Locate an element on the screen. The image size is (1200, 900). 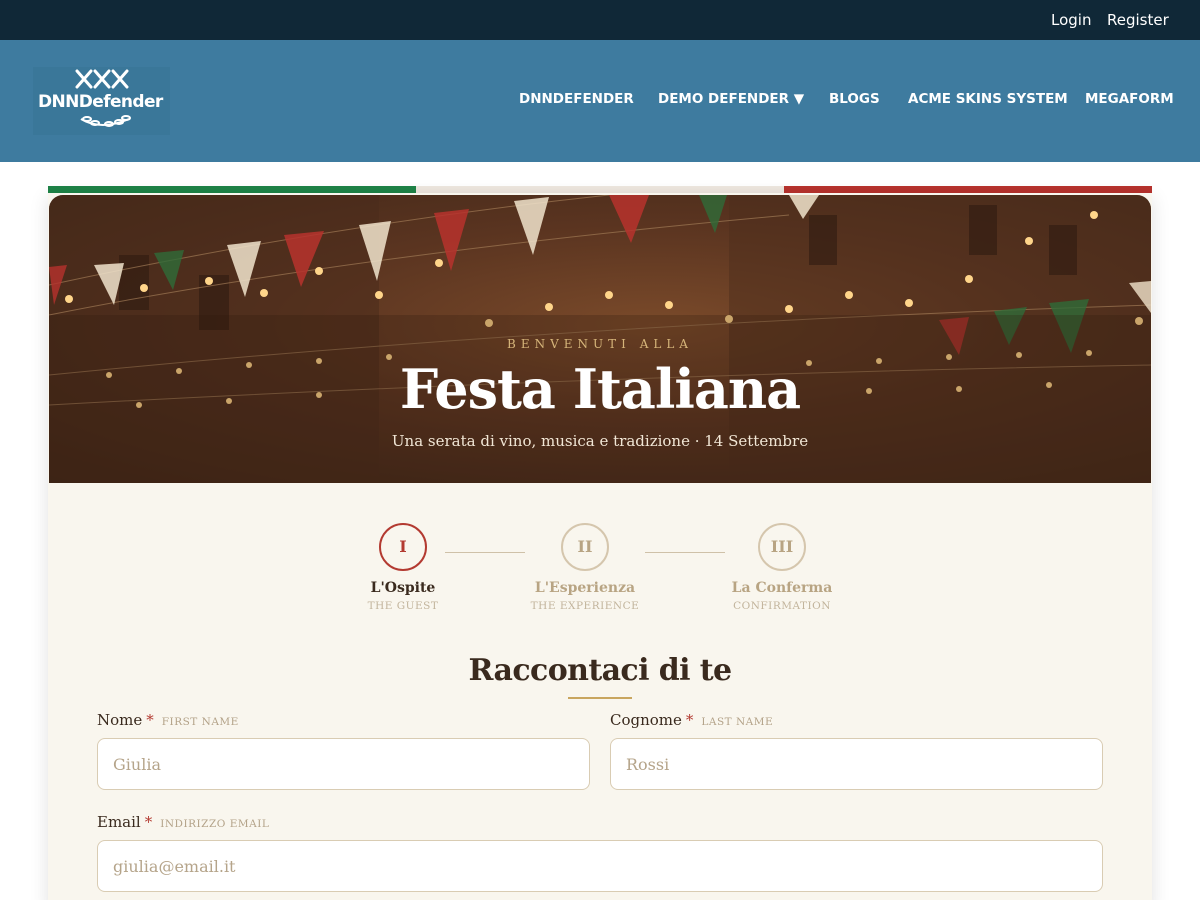
nav-item-blogs: BLOGS is located at coordinates (854, 99).